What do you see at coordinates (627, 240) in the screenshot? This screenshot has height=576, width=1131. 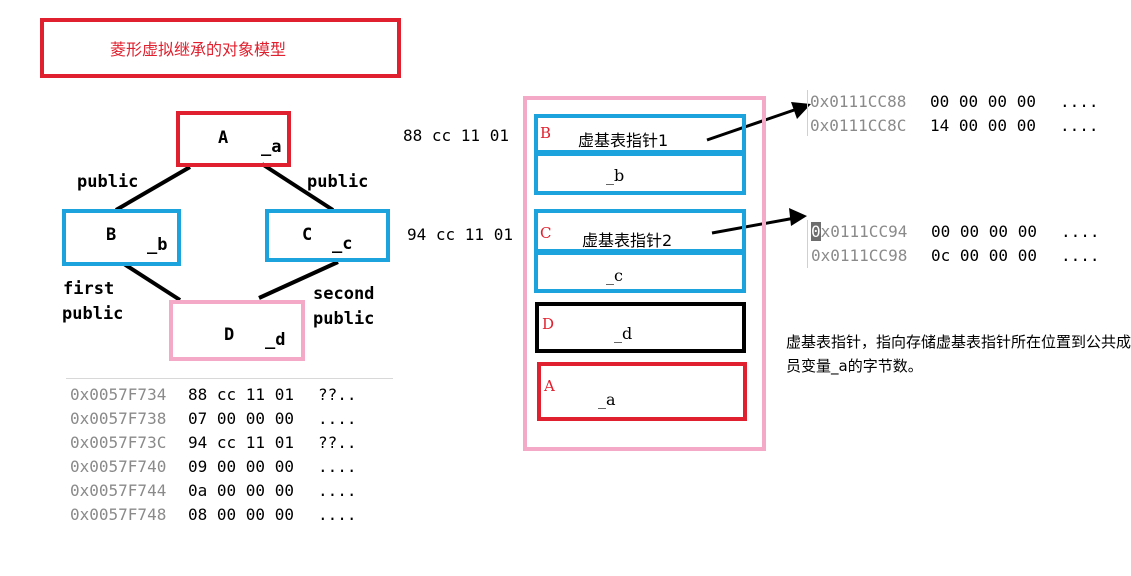 I see `slot-vbptr2-label: 虚基表指针2` at bounding box center [627, 240].